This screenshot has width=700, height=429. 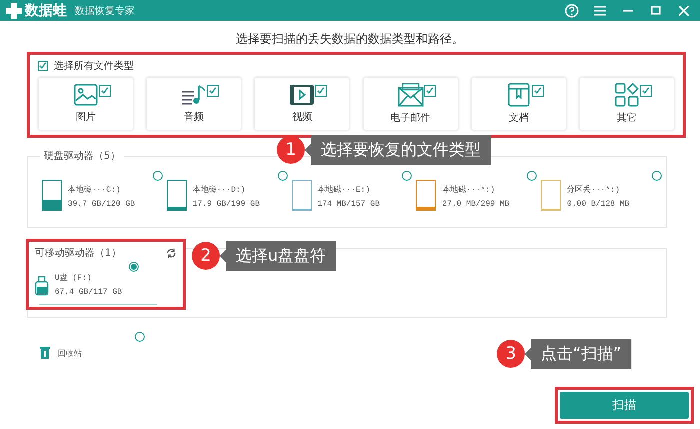 I want to click on drive-usage: 27.0 MB/299 MB, so click(x=476, y=204).